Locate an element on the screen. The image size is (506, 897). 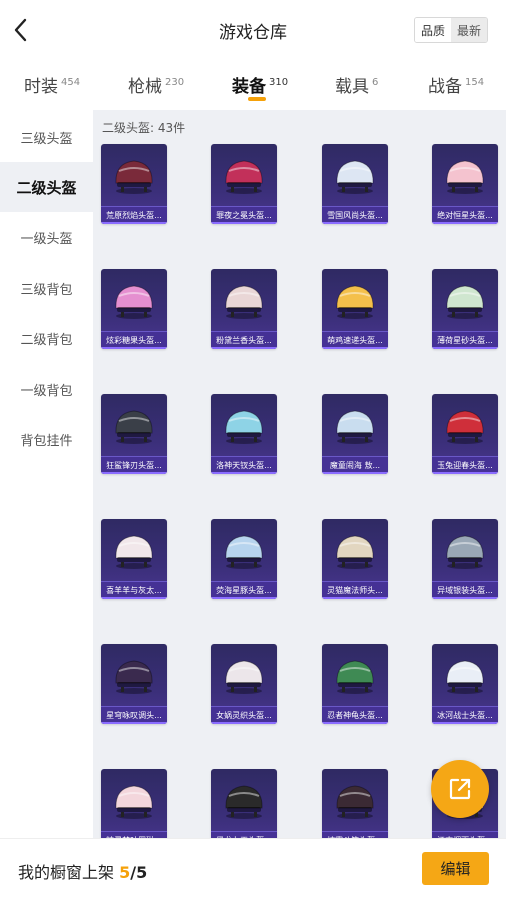
share-button is located at coordinates (460, 789).